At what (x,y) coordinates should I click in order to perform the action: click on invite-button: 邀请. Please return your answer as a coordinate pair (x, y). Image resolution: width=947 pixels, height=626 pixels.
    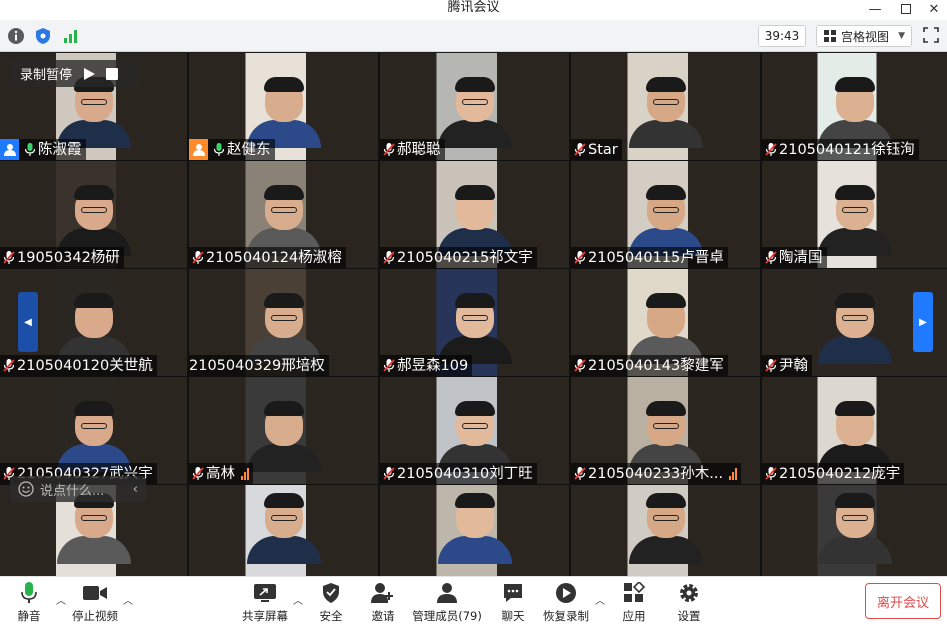
    Looking at the image, I should click on (383, 603).